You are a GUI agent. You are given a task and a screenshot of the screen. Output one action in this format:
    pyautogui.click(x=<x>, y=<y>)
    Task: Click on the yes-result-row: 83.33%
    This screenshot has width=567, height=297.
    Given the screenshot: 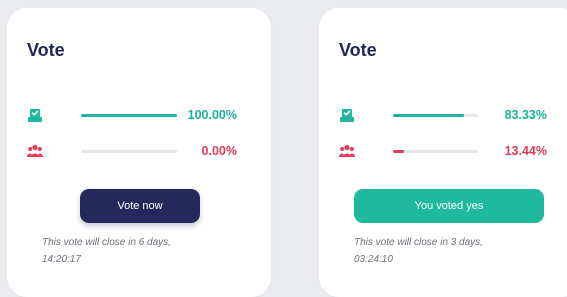 What is the action you would take?
    pyautogui.click(x=443, y=115)
    